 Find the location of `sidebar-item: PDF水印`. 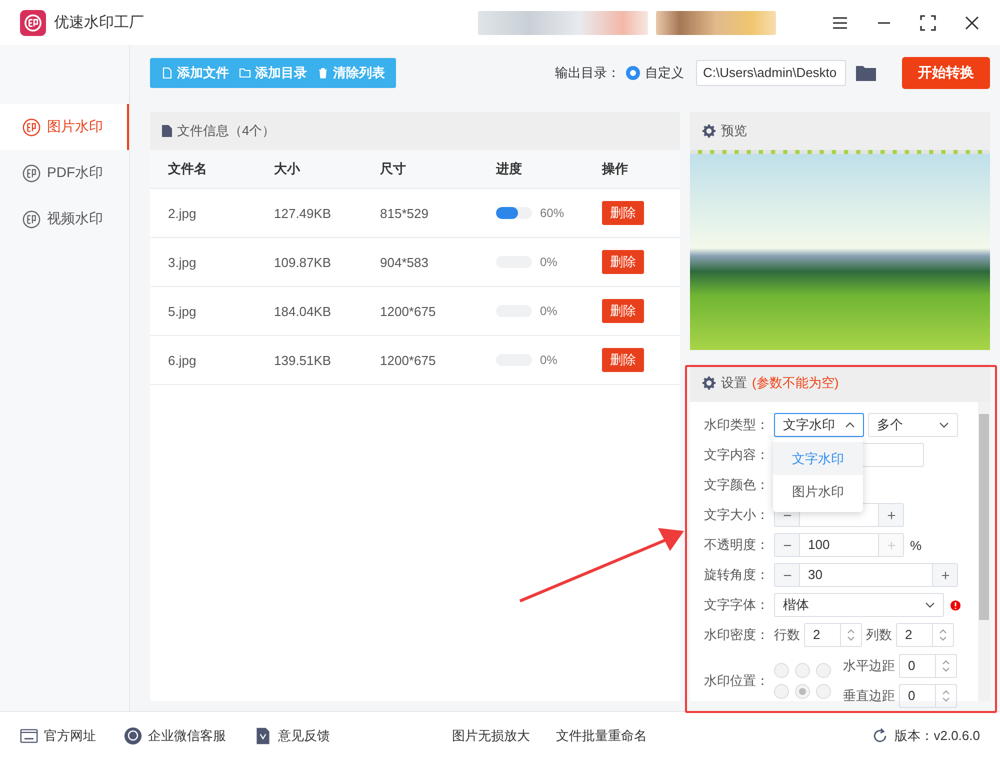

sidebar-item: PDF水印 is located at coordinates (64, 173).